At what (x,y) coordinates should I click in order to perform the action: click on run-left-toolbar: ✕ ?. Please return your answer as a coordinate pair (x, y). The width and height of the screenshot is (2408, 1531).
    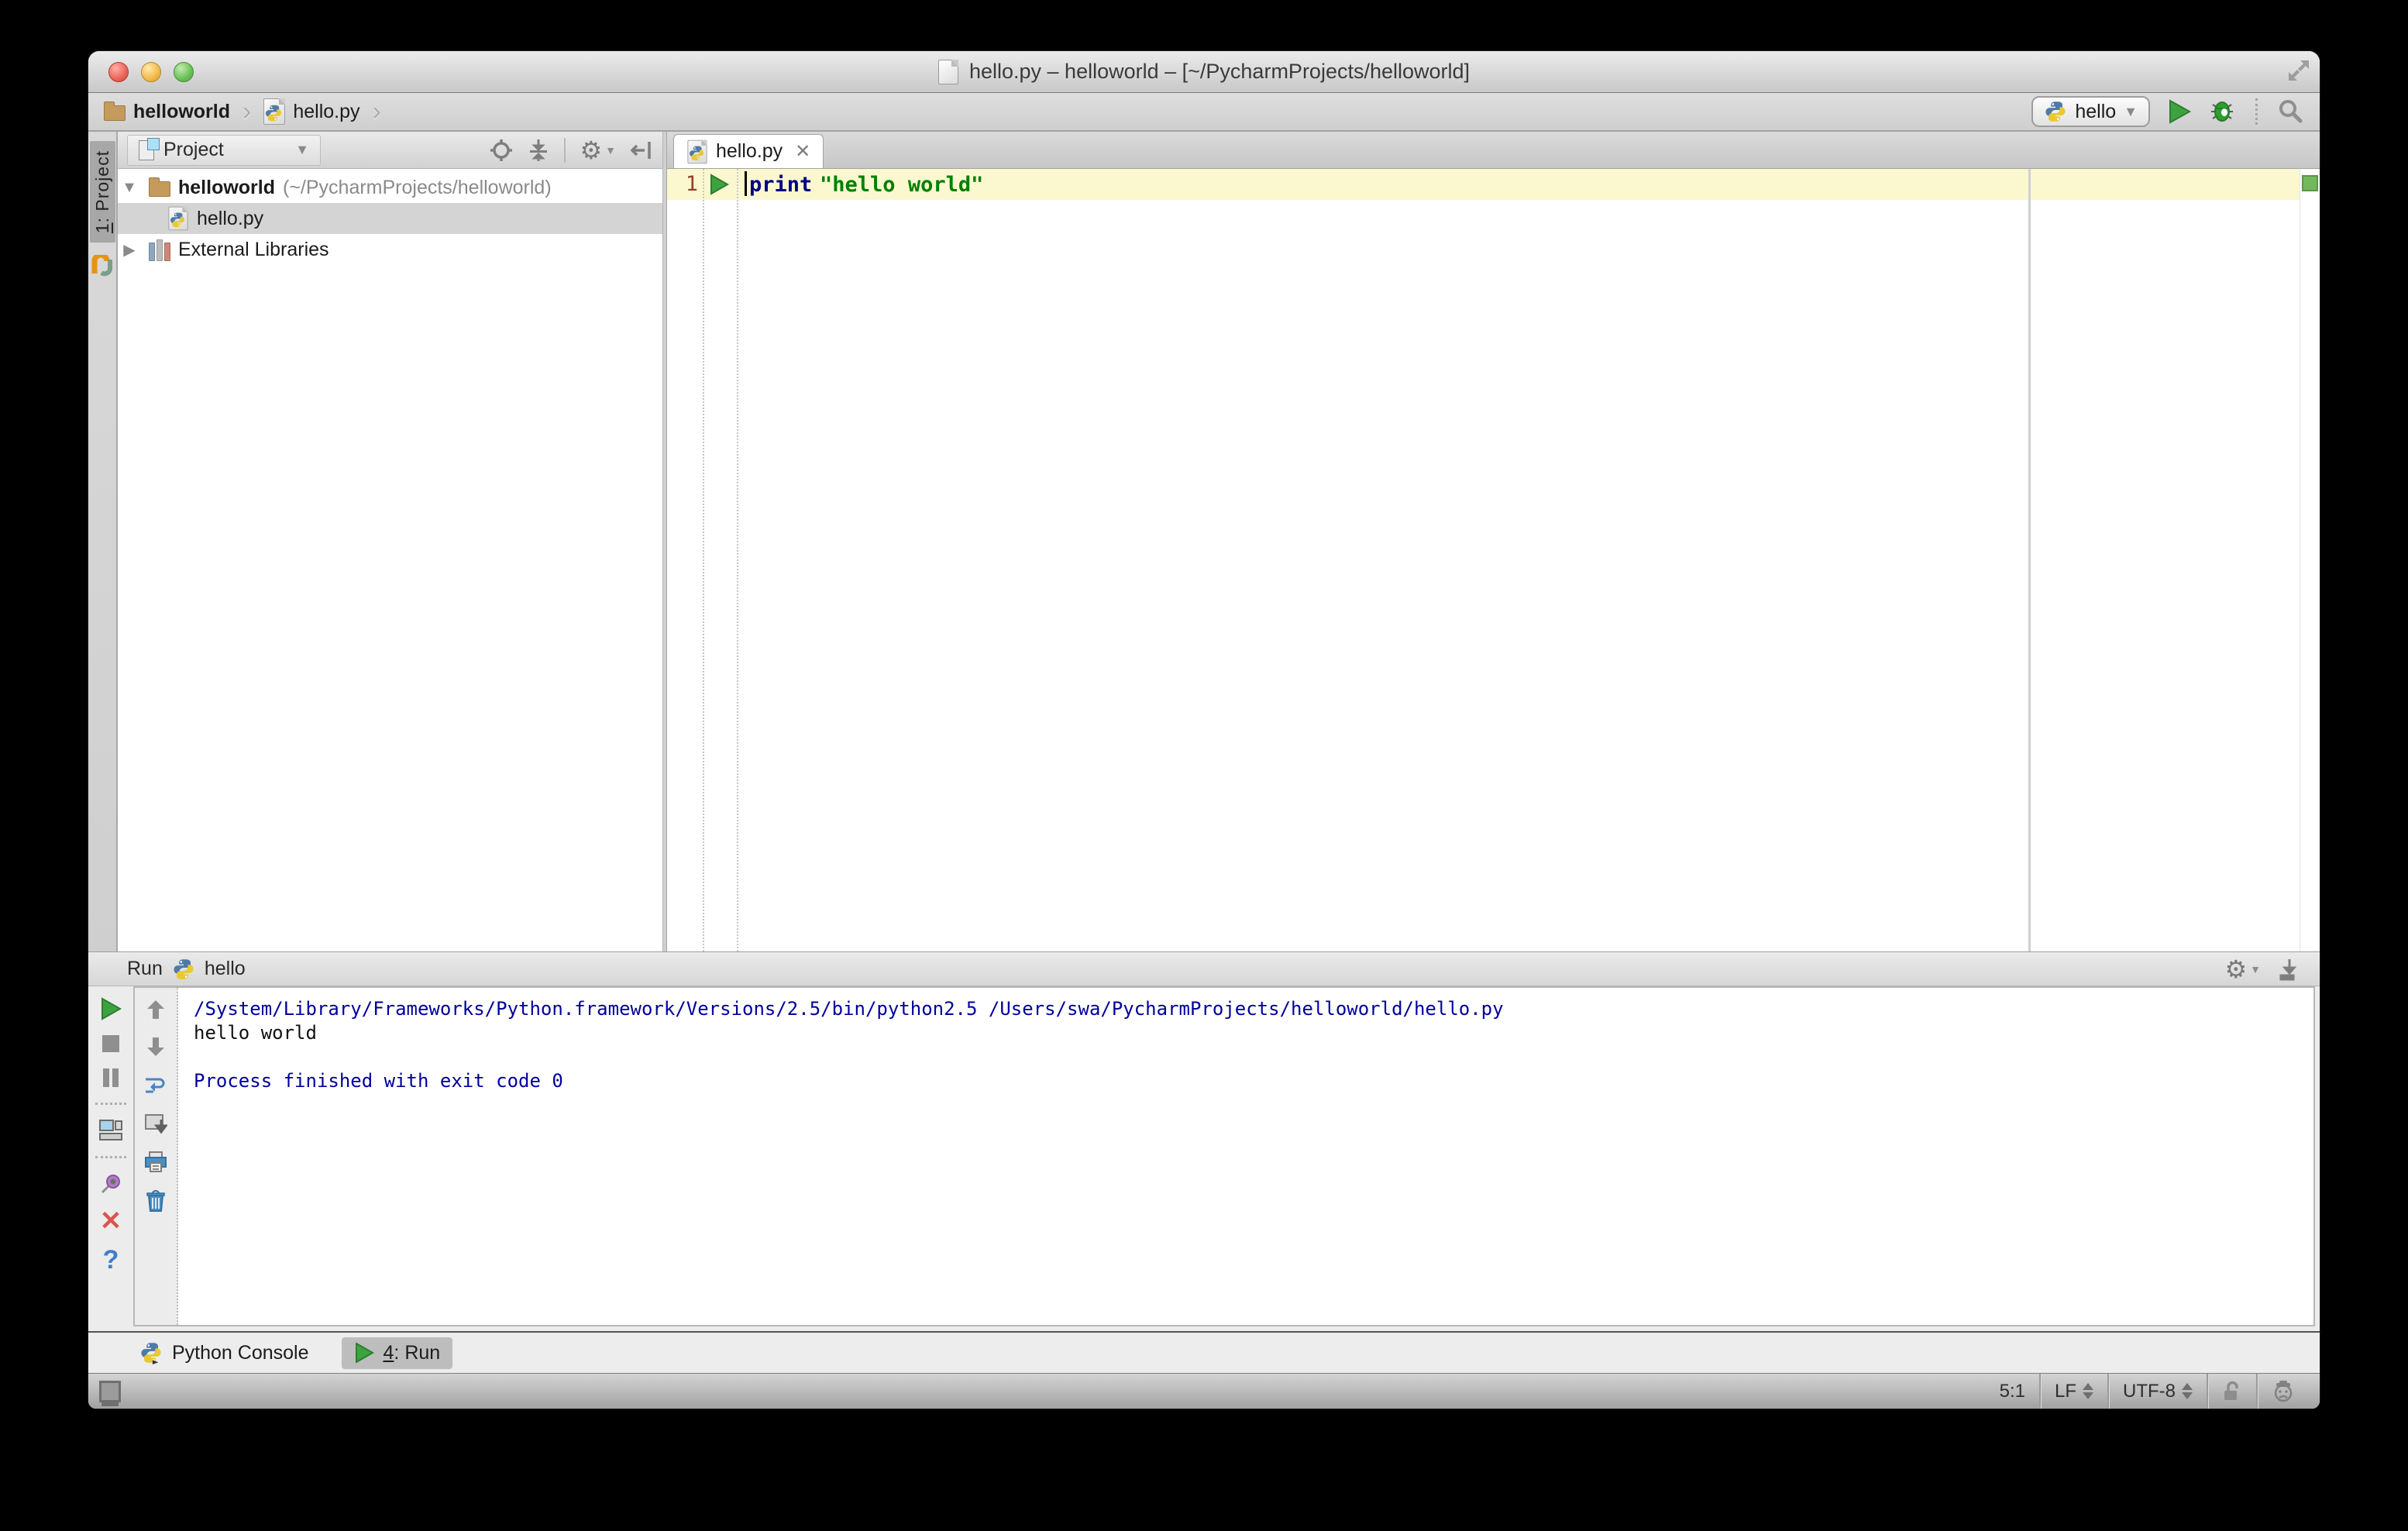
    Looking at the image, I should click on (110, 1158).